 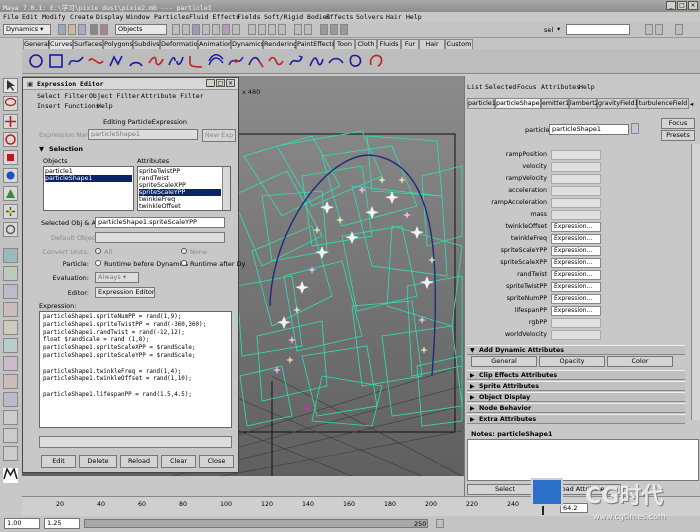 I want to click on pencil-curve-icon, so click(x=116, y=61).